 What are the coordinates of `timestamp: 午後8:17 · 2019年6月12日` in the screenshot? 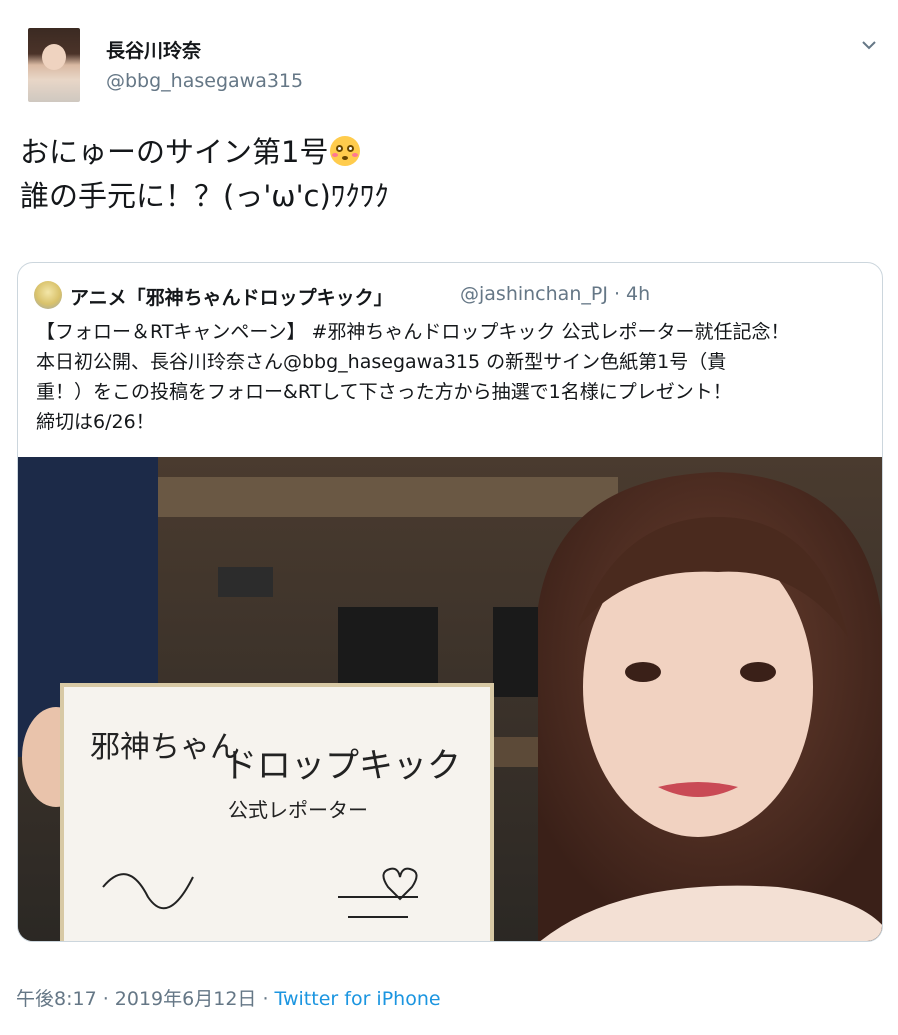 It's located at (136, 999).